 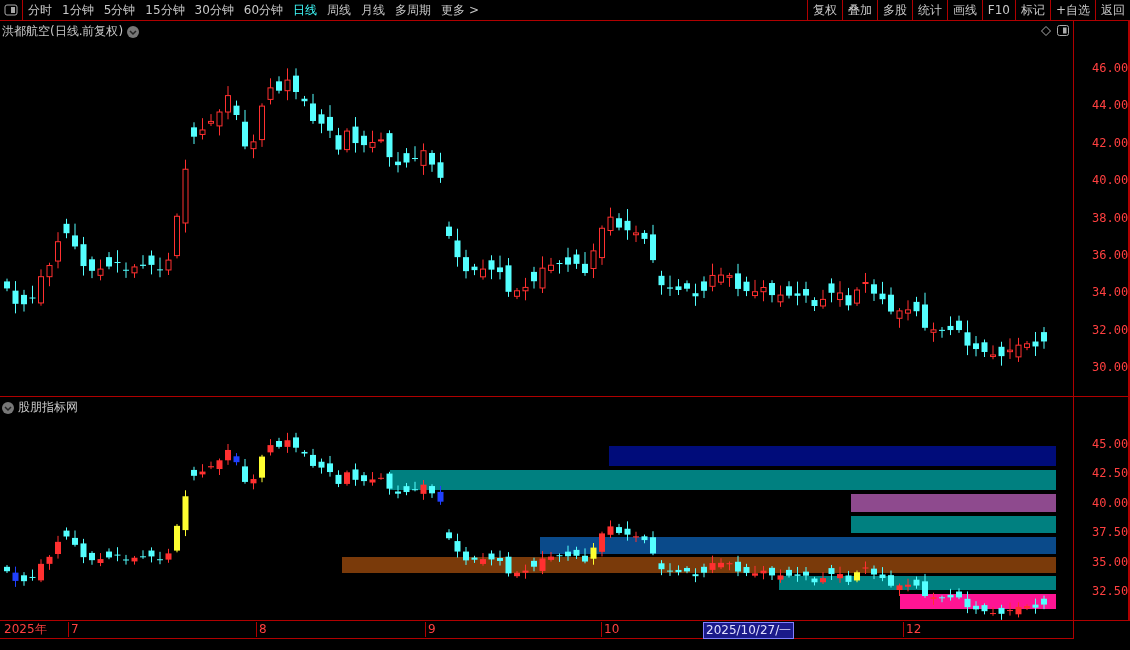 What do you see at coordinates (1110, 591) in the screenshot?
I see `axis-label: 32.50` at bounding box center [1110, 591].